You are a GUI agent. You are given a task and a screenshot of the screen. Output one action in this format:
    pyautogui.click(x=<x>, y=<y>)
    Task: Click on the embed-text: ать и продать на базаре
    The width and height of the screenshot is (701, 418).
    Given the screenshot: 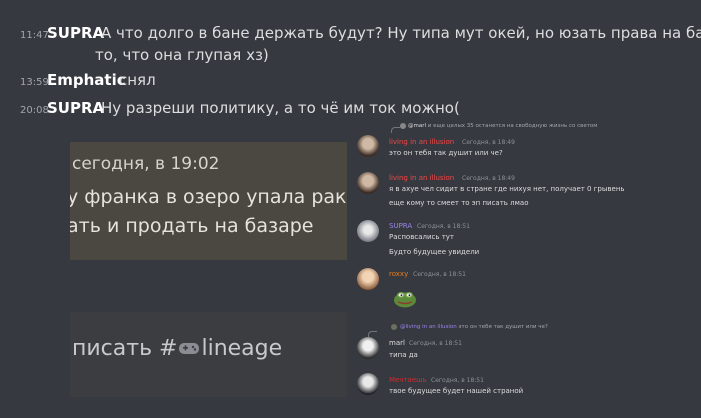 What is the action you would take?
    pyautogui.click(x=192, y=226)
    